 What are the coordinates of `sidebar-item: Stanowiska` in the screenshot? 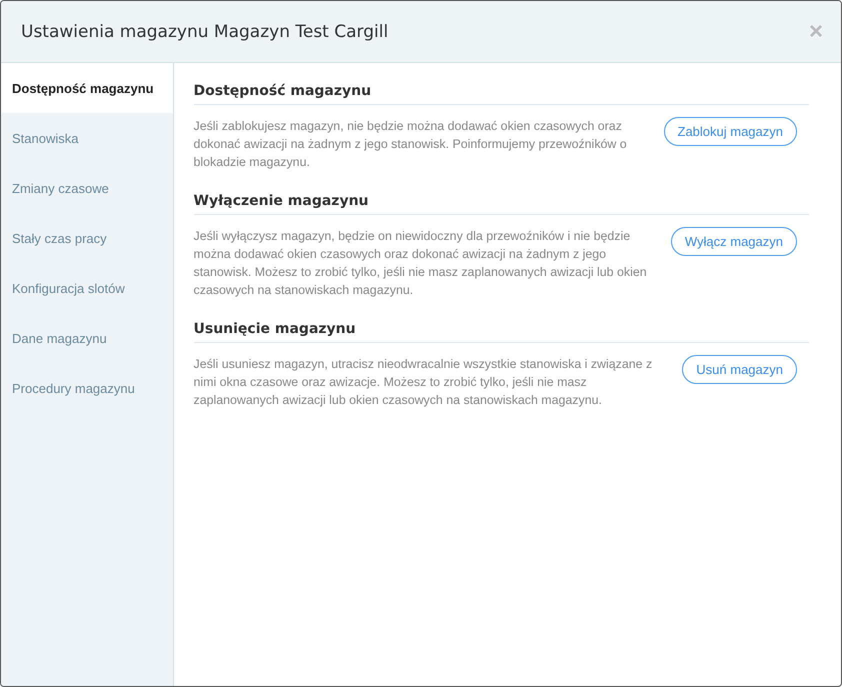 It's located at (86, 138).